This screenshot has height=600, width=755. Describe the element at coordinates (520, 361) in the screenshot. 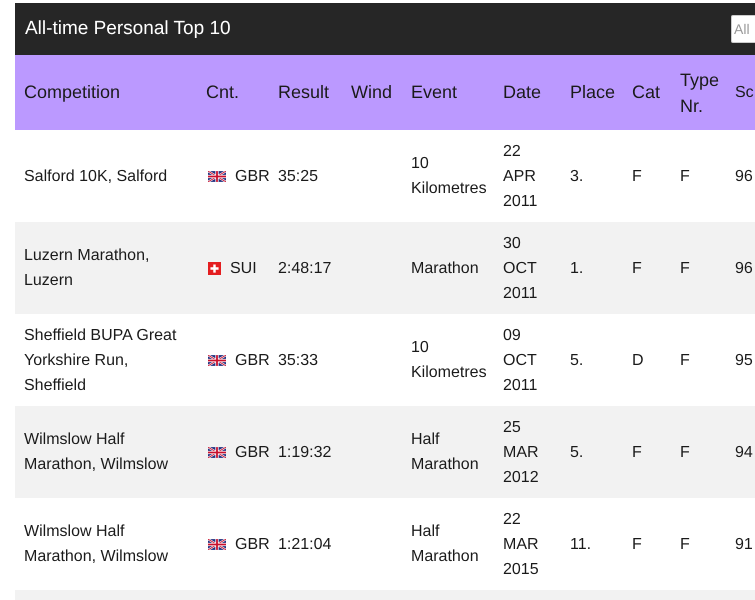

I see `table-cell-text: 09 OCT 2011` at that location.